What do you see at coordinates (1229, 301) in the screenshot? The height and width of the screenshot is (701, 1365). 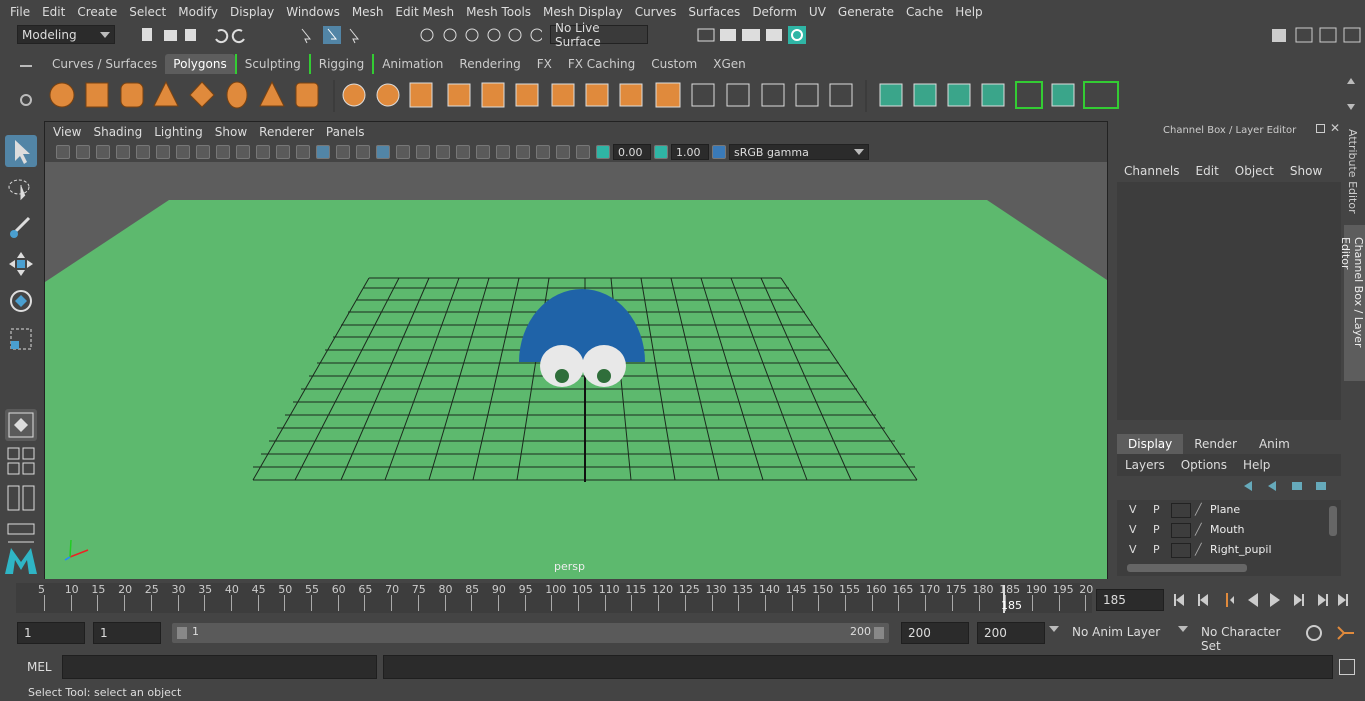 I see `channel-list` at bounding box center [1229, 301].